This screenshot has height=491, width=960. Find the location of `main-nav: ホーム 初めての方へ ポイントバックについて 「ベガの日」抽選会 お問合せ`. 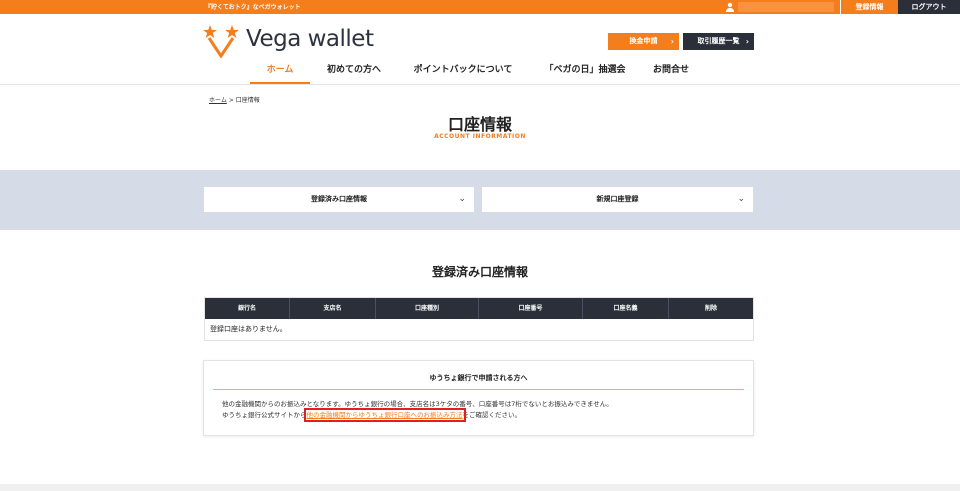

main-nav: ホーム 初めての方へ ポイントバックについて 「ベガの日」抽選会 お問合せ is located at coordinates (480, 72).